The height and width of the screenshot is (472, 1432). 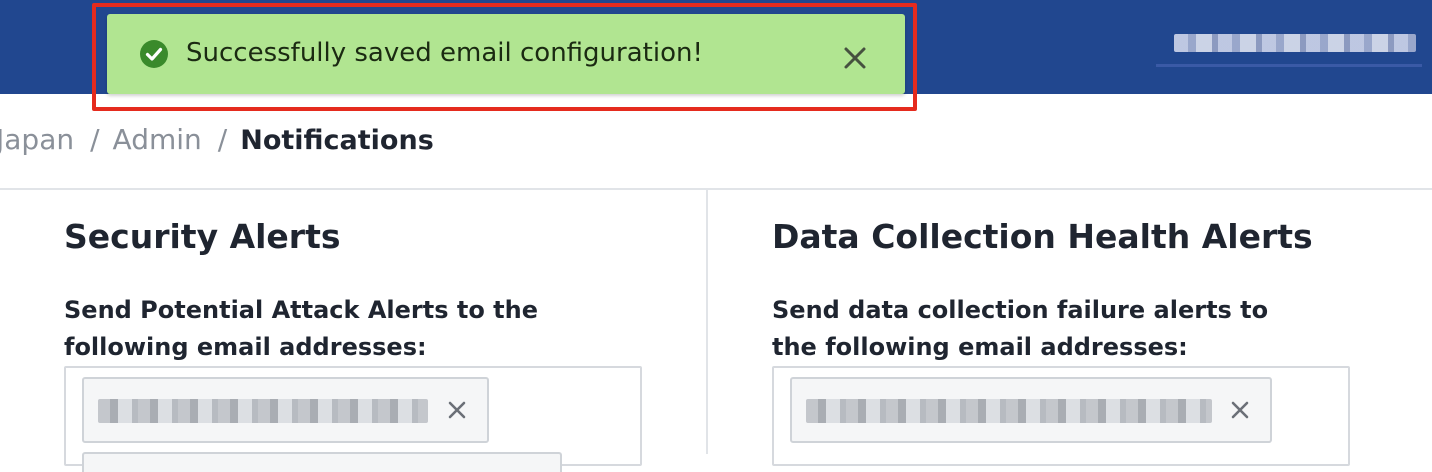 I want to click on annotation-highlight-box, so click(x=504, y=57).